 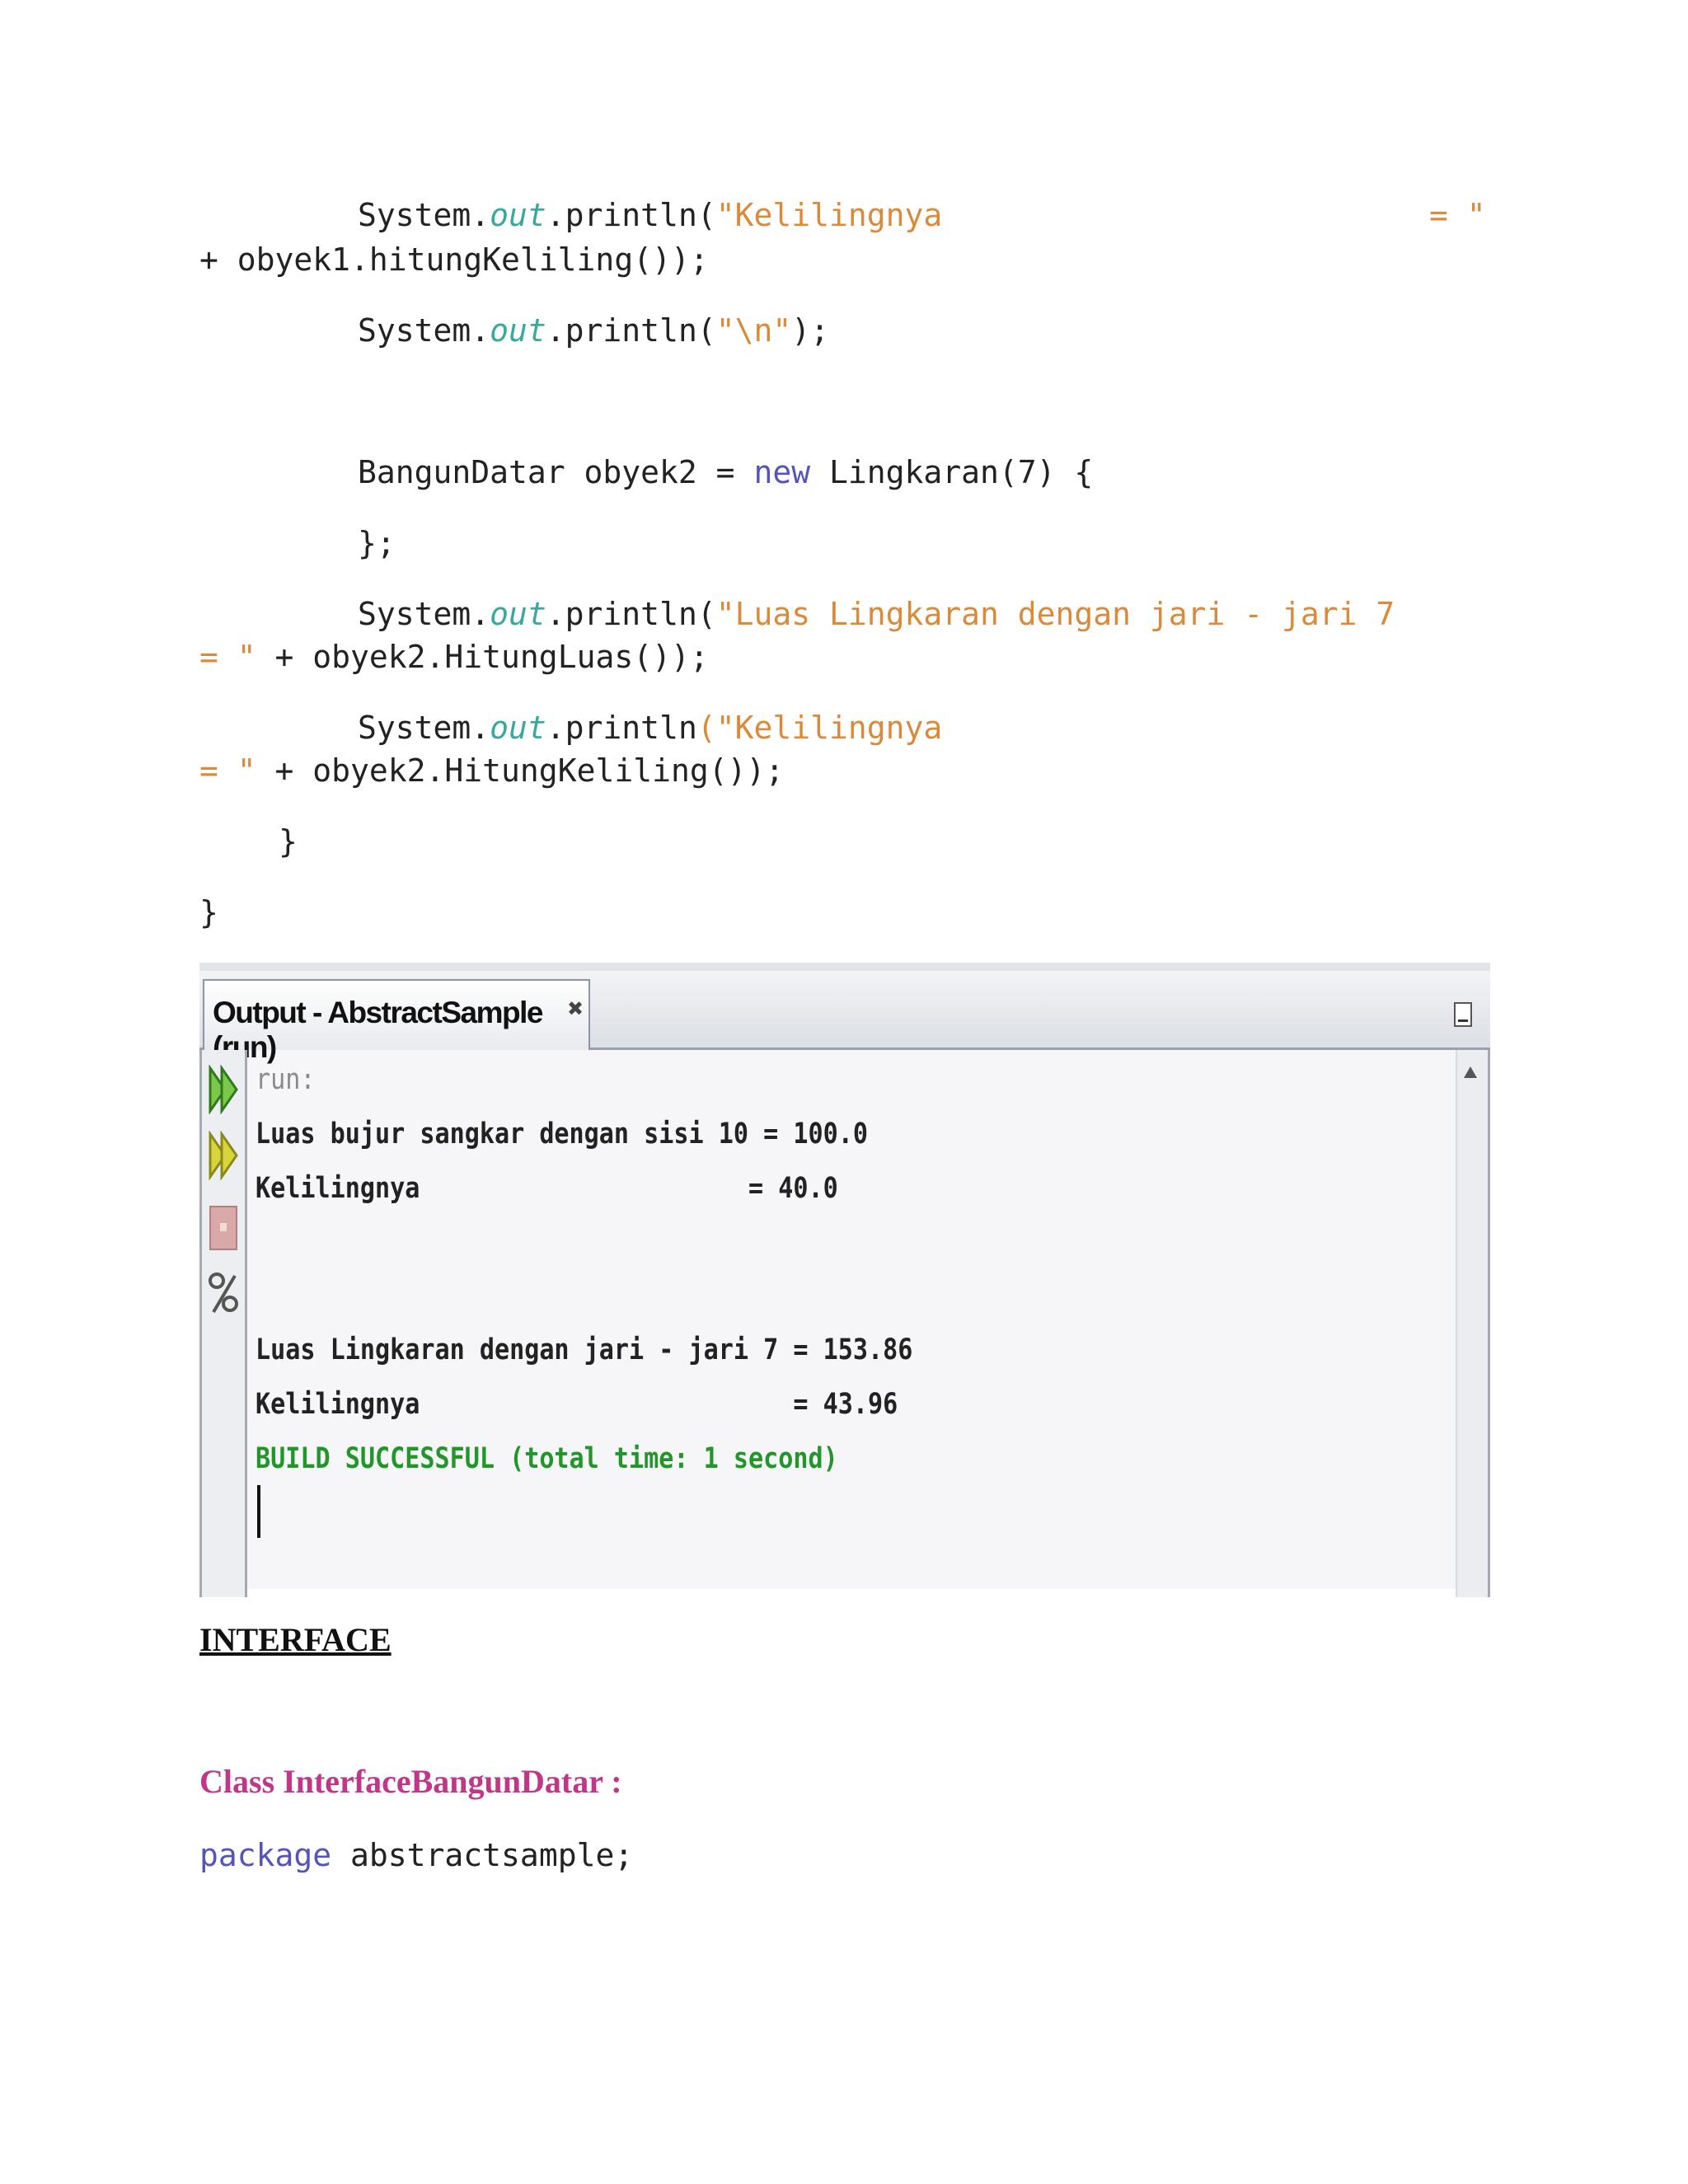 What do you see at coordinates (377, 543) in the screenshot?
I see `code-line: };` at bounding box center [377, 543].